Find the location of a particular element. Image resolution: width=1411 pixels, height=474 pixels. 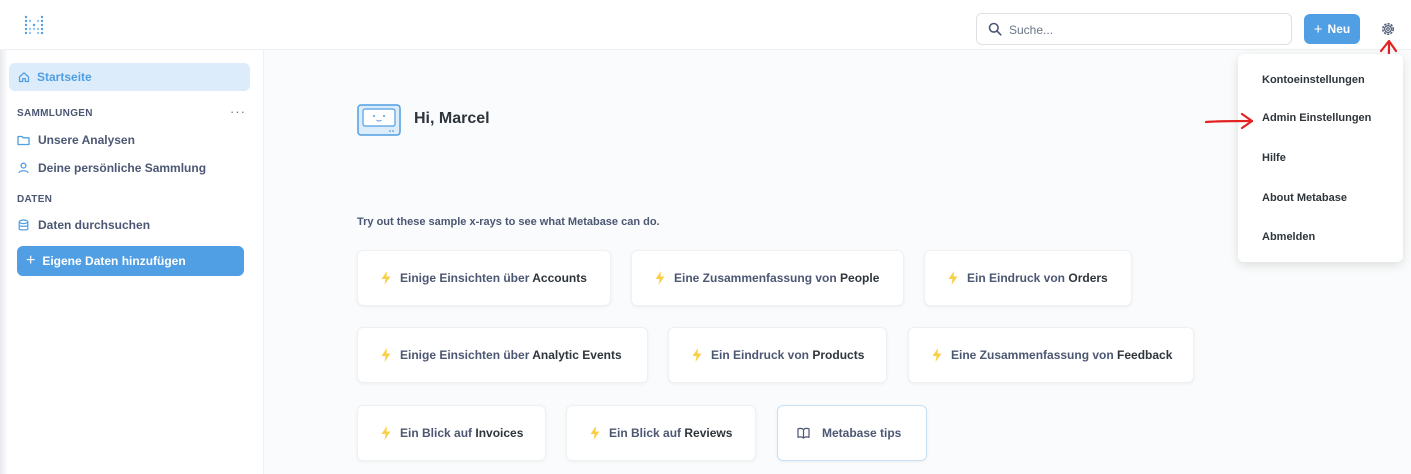

book-icon is located at coordinates (803, 433).